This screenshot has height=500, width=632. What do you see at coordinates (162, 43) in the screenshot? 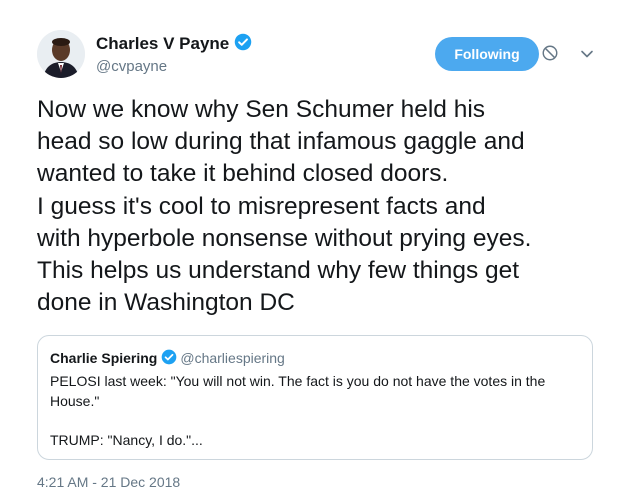
I see `author-name: Charles V Payne` at bounding box center [162, 43].